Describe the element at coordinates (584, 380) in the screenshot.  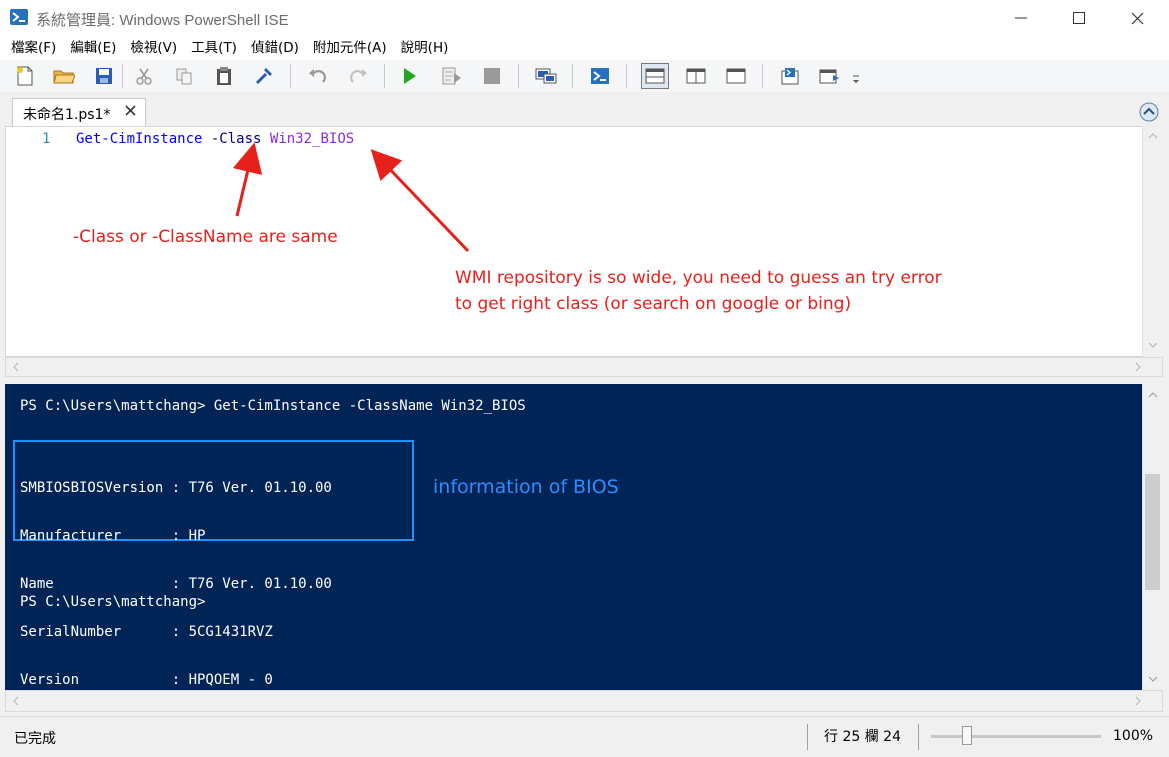
I see `pane-splitter` at that location.